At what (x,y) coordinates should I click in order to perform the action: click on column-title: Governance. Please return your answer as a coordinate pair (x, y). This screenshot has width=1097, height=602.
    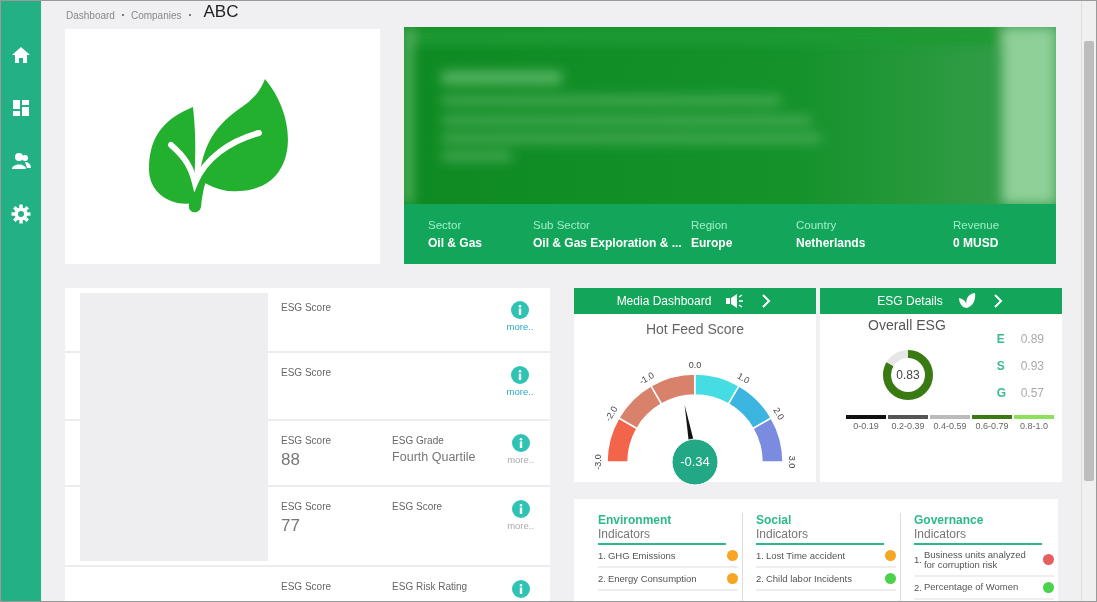
    Looking at the image, I should click on (949, 520).